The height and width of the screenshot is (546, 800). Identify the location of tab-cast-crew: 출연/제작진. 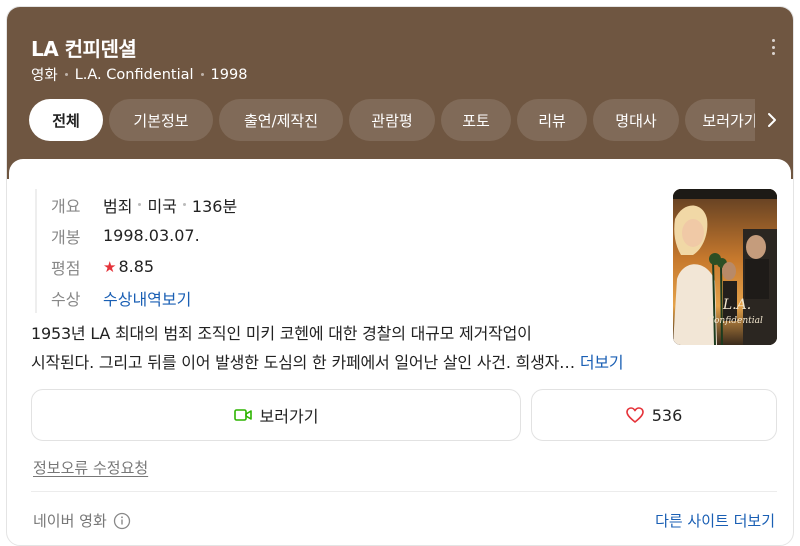
(281, 120).